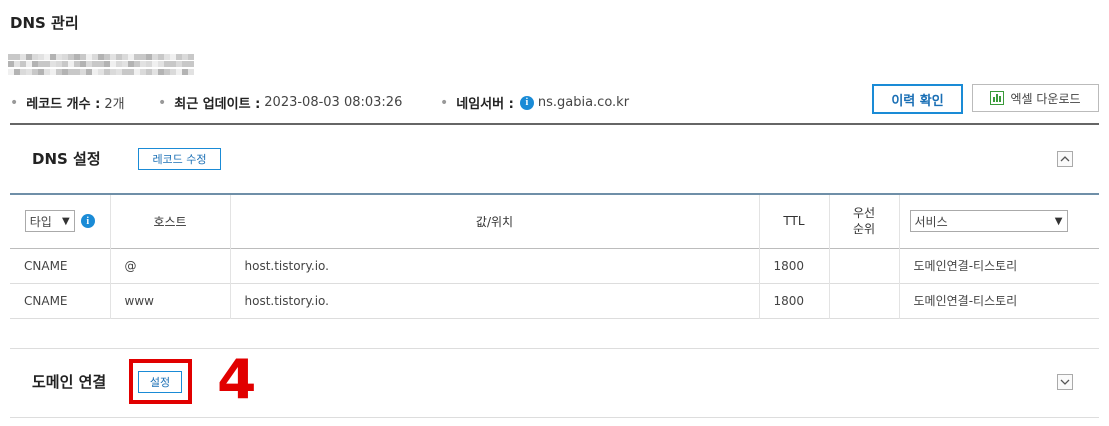 The image size is (1109, 426). Describe the element at coordinates (170, 265) in the screenshot. I see `record-host: @` at that location.